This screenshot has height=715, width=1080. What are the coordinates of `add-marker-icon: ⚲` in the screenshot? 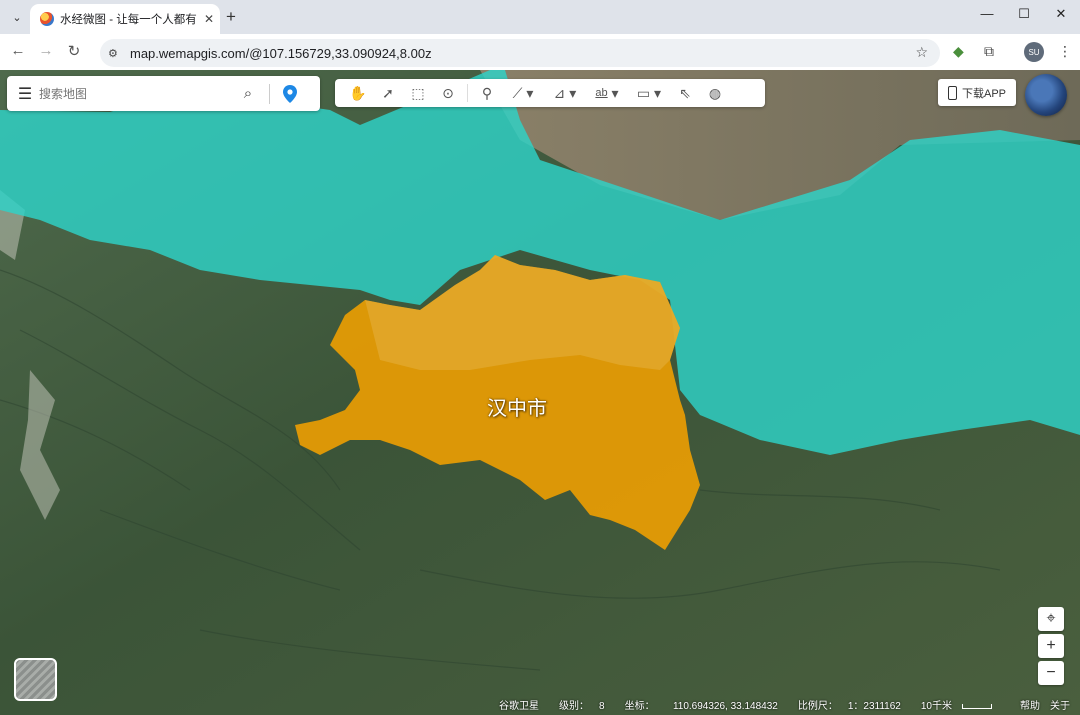 It's located at (487, 93).